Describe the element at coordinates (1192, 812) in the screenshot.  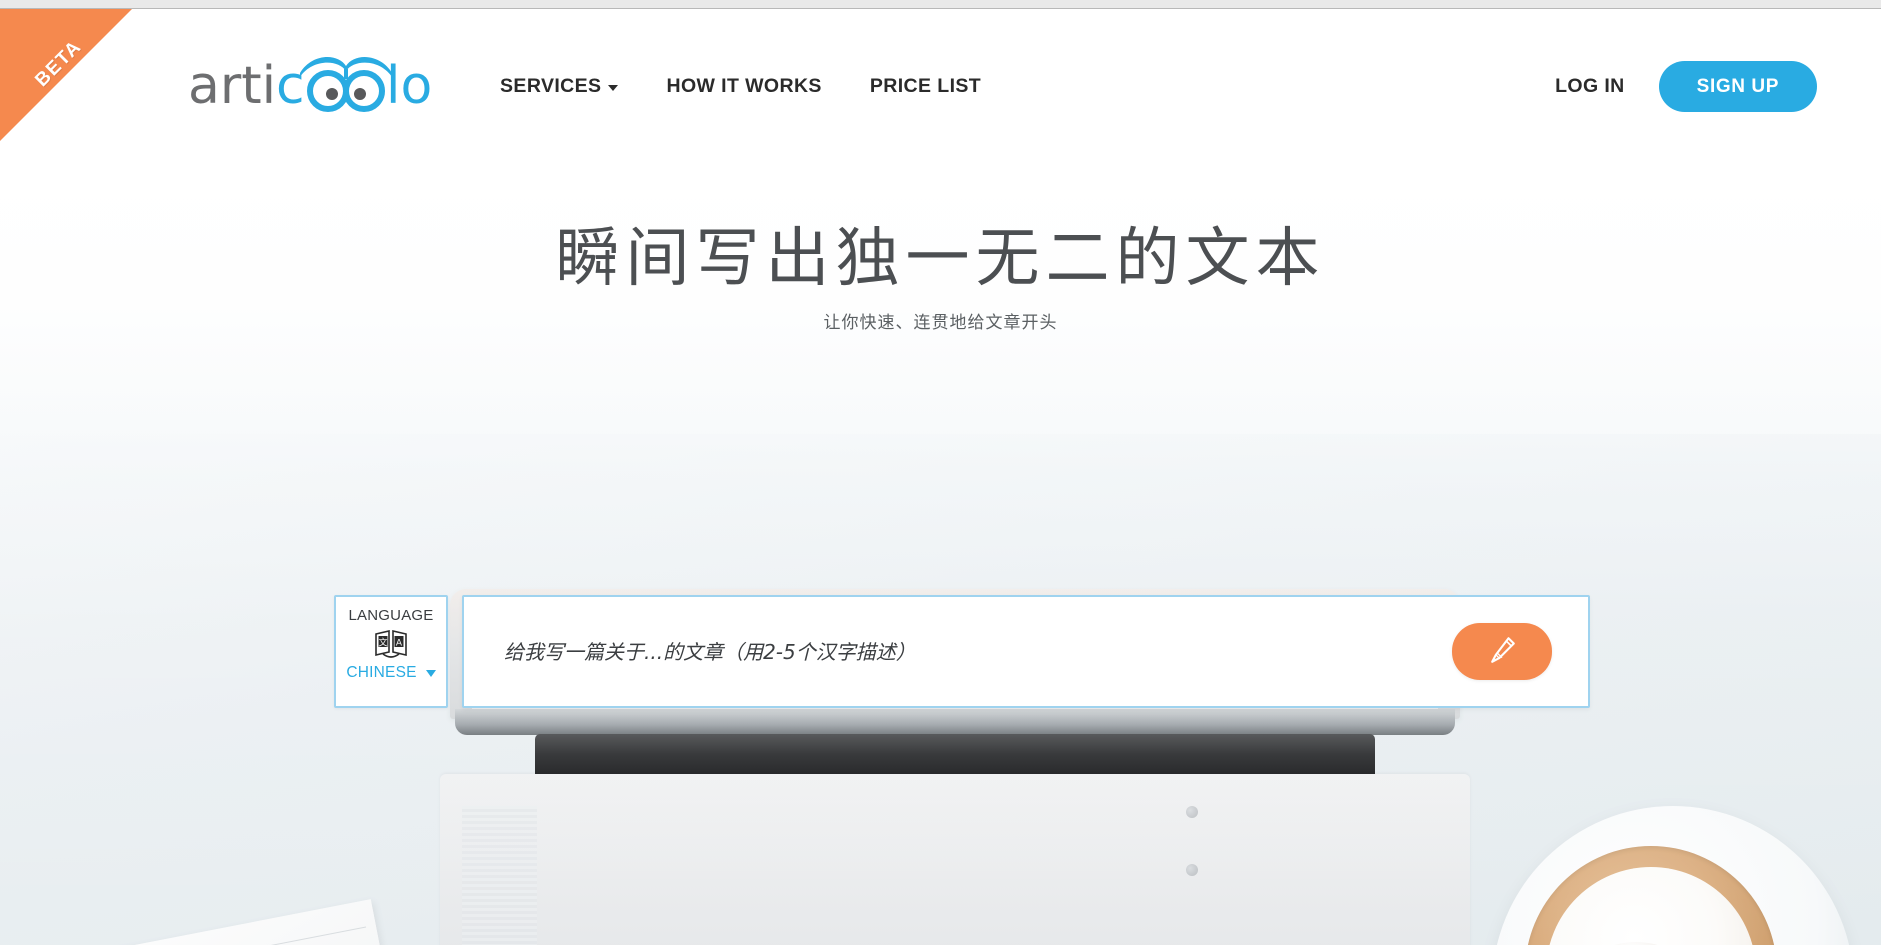
I see `laptop-dot-left` at that location.